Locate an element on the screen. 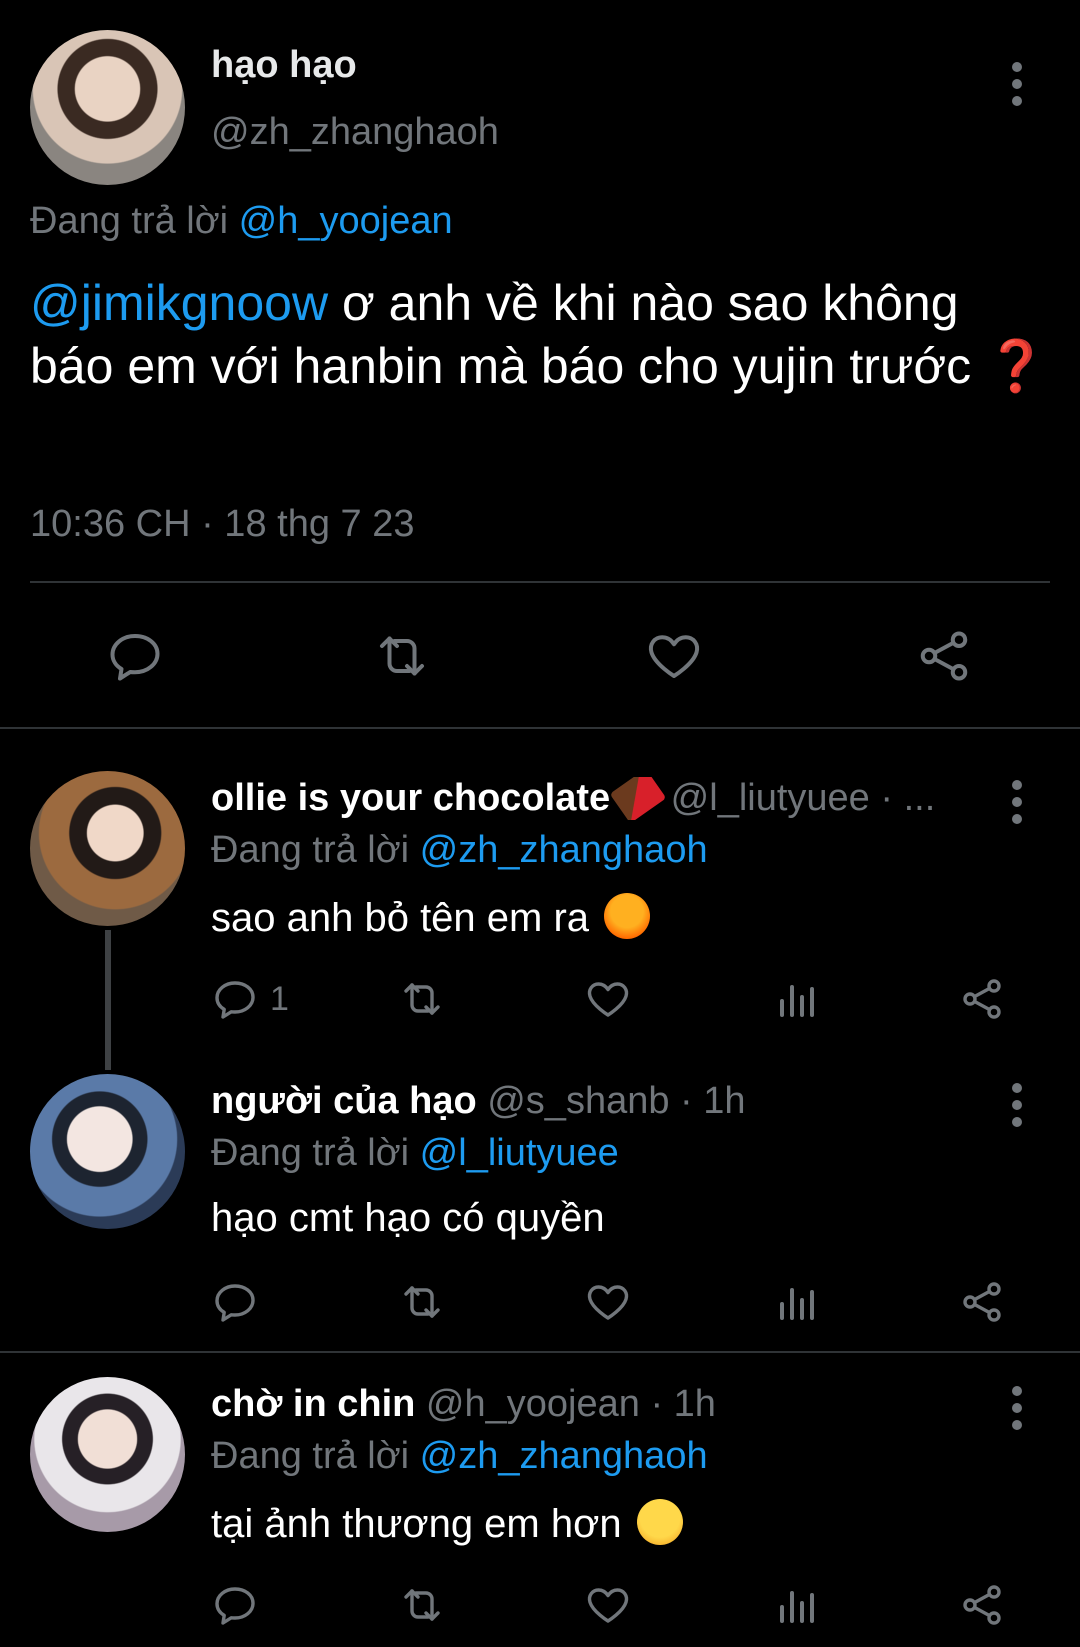 Image resolution: width=1080 pixels, height=1647 pixels. reply-text: sao anh bỏ tên em ra is located at coordinates (431, 917).